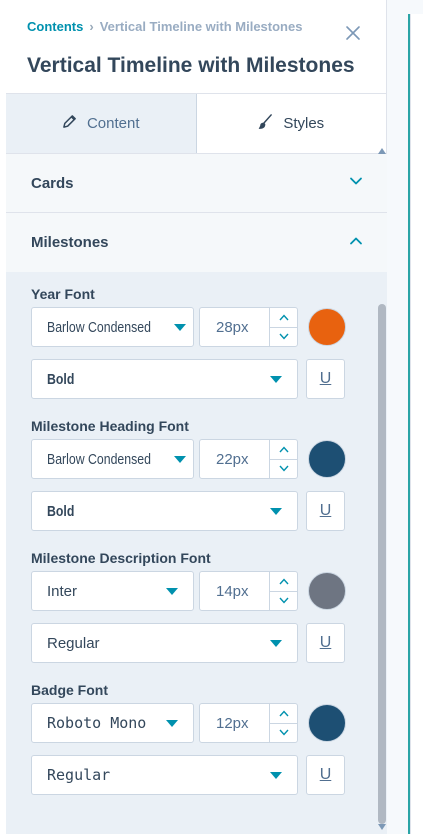 Image resolution: width=423 pixels, height=834 pixels. I want to click on font-size-field: 14px, so click(248, 591).